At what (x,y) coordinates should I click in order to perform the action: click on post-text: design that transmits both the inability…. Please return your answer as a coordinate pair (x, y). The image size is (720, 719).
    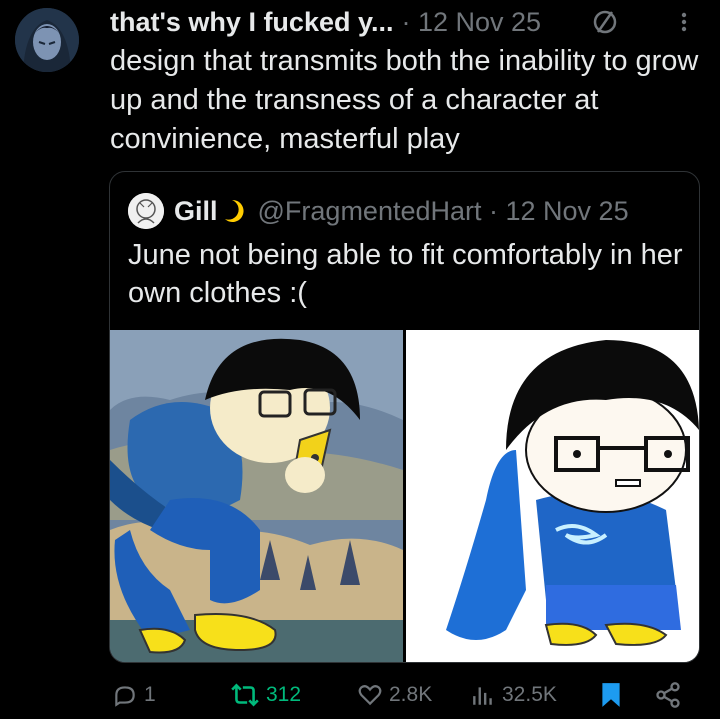
    Looking at the image, I should click on (404, 100).